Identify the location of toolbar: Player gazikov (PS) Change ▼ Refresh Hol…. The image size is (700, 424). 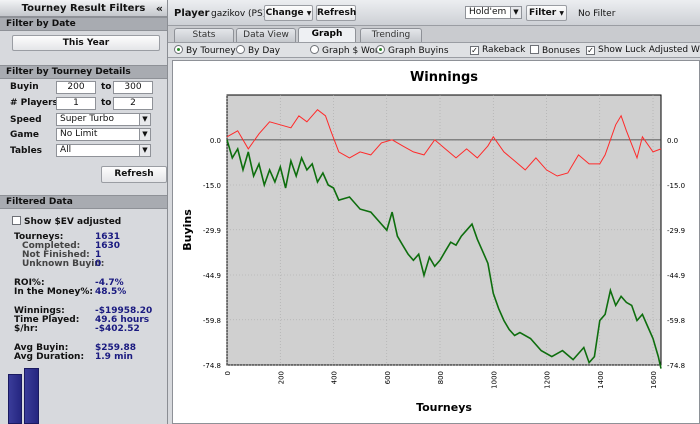
(434, 13).